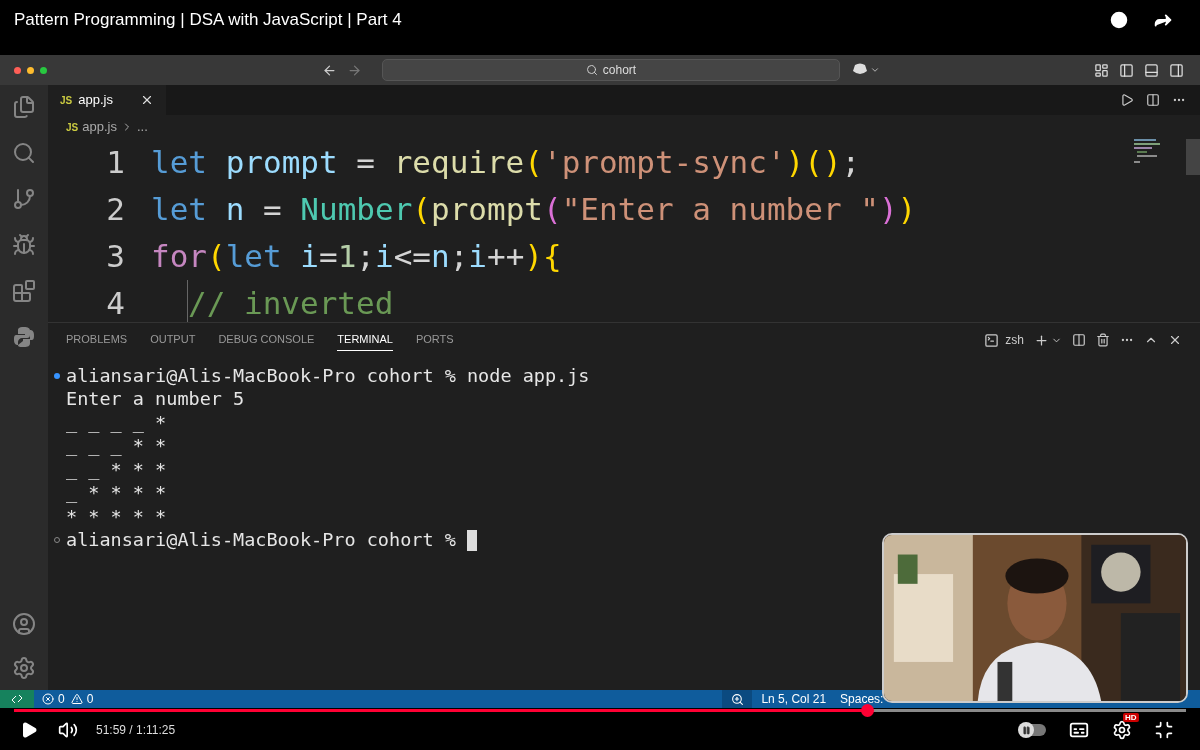 The image size is (1200, 750). What do you see at coordinates (1151, 70) in the screenshot?
I see `panel-bottom-icon` at bounding box center [1151, 70].